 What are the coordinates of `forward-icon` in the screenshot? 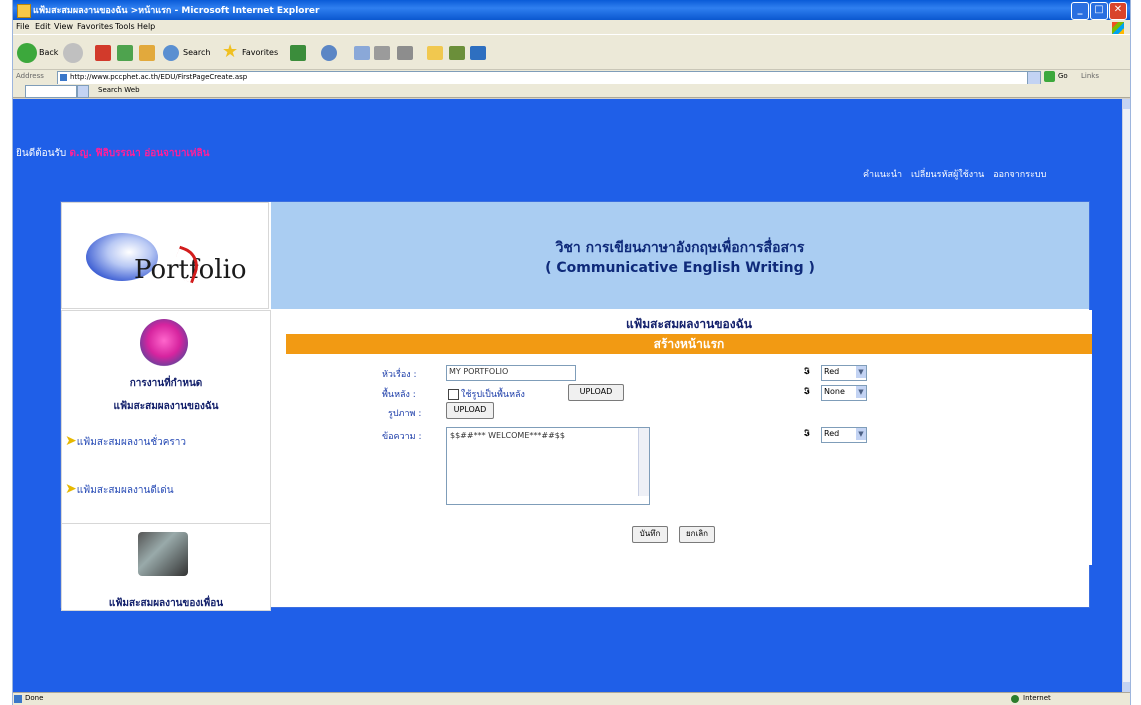 It's located at (73, 53).